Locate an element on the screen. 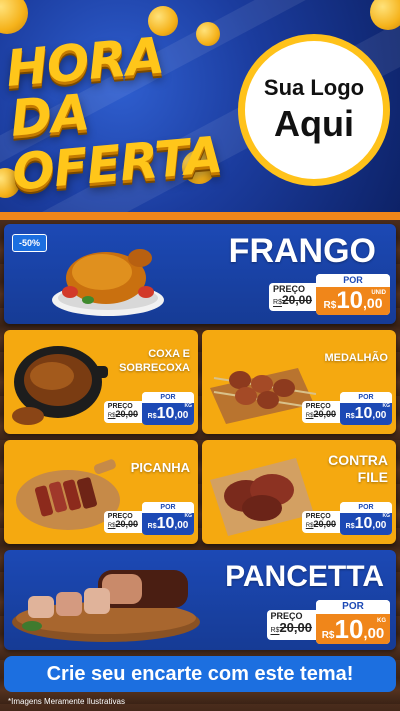 The height and width of the screenshot is (711, 400). product-name: COXA E SOBRECOXA is located at coordinates (154, 362).